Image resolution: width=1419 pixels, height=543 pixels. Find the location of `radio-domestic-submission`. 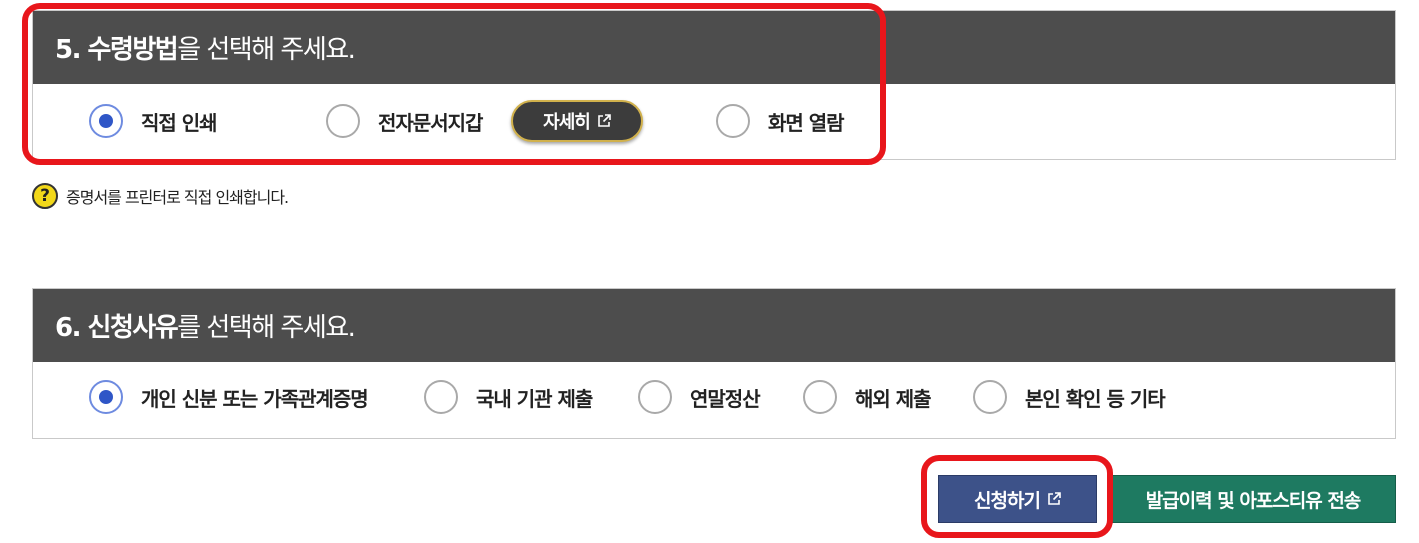

radio-domestic-submission is located at coordinates (441, 397).